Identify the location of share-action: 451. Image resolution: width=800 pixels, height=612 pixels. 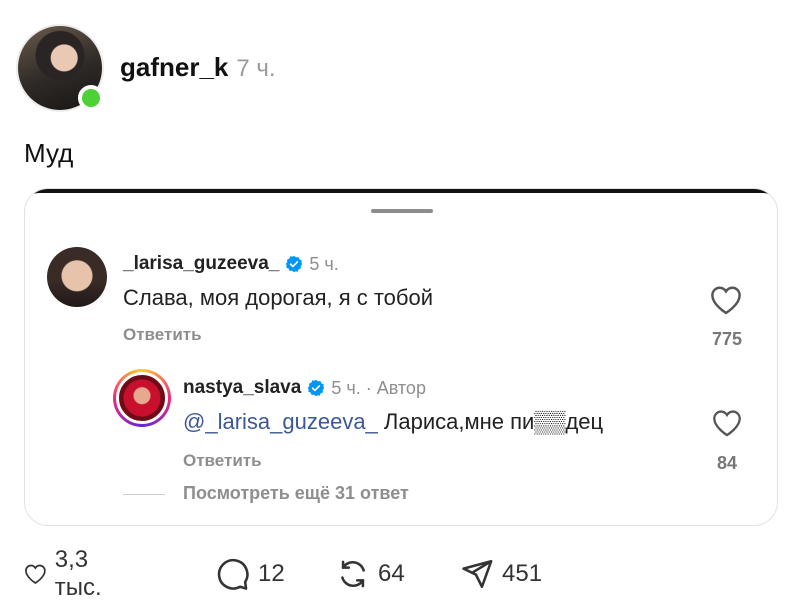
(501, 574).